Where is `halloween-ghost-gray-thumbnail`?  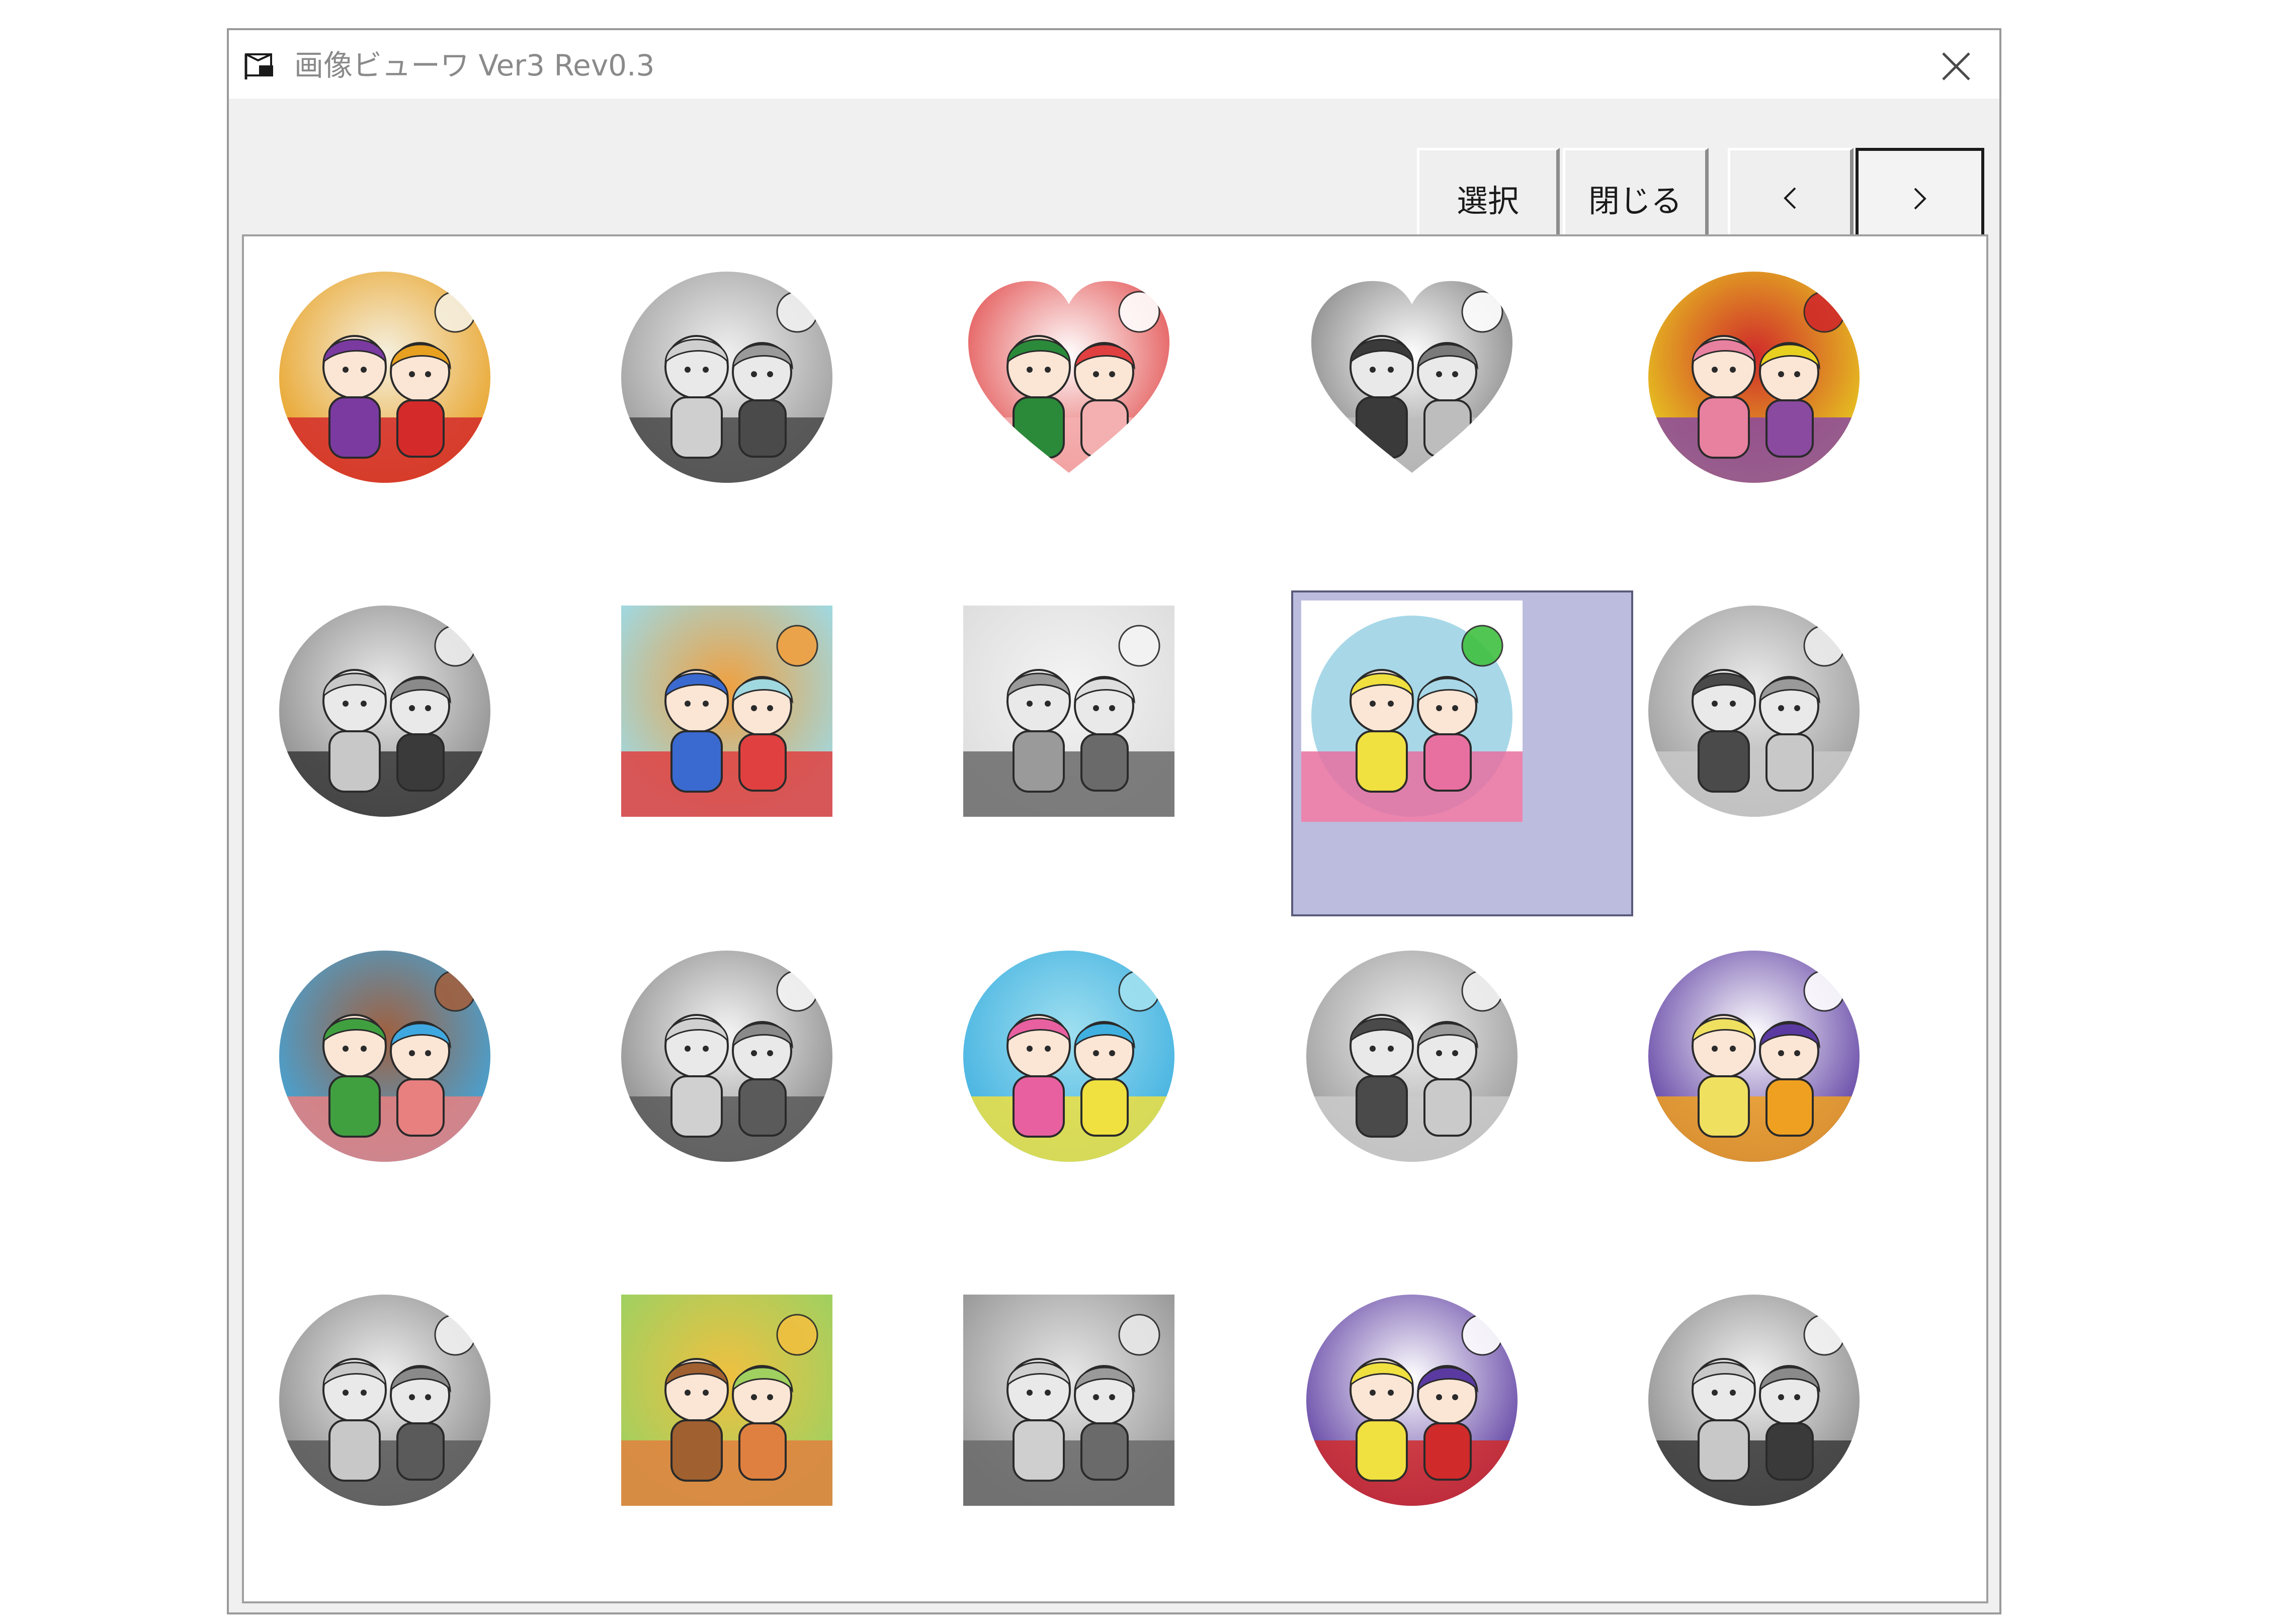 halloween-ghost-gray-thumbnail is located at coordinates (385, 1401).